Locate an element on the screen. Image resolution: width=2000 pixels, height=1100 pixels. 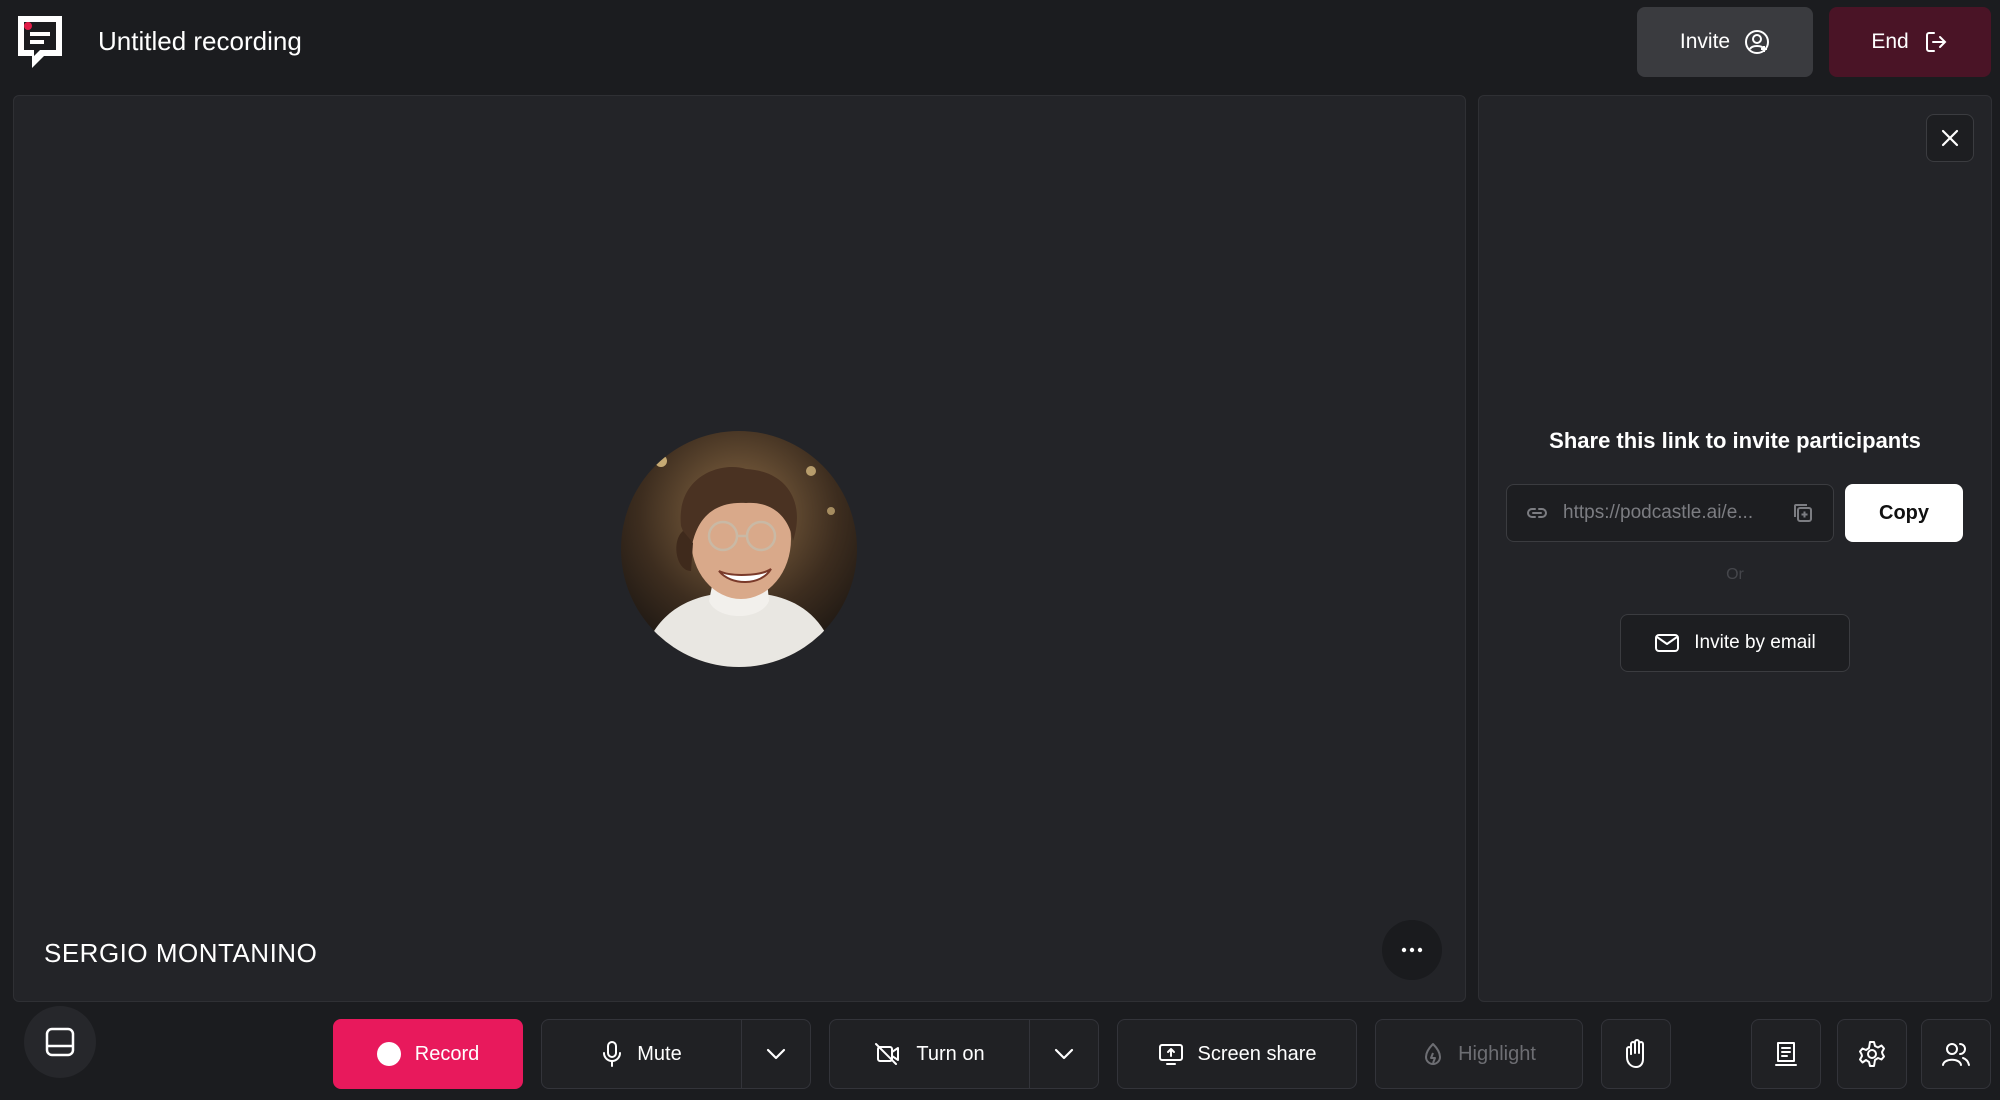
microphone-options-button is located at coordinates (776, 1054).